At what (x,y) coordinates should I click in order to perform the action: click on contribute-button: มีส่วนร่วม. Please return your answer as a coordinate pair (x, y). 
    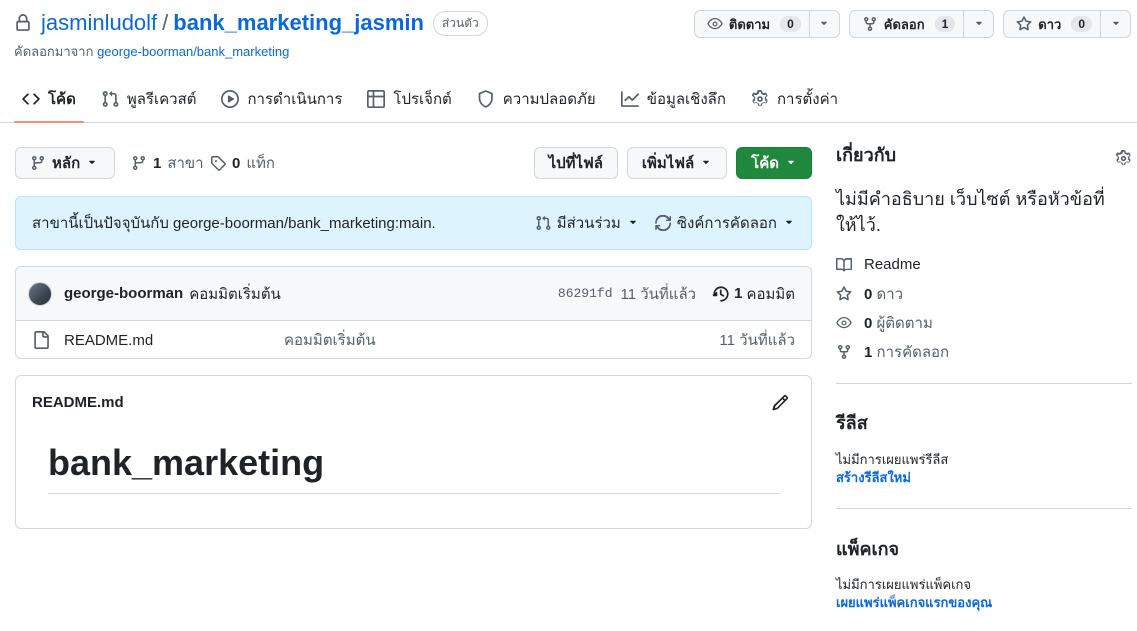
    Looking at the image, I should click on (587, 223).